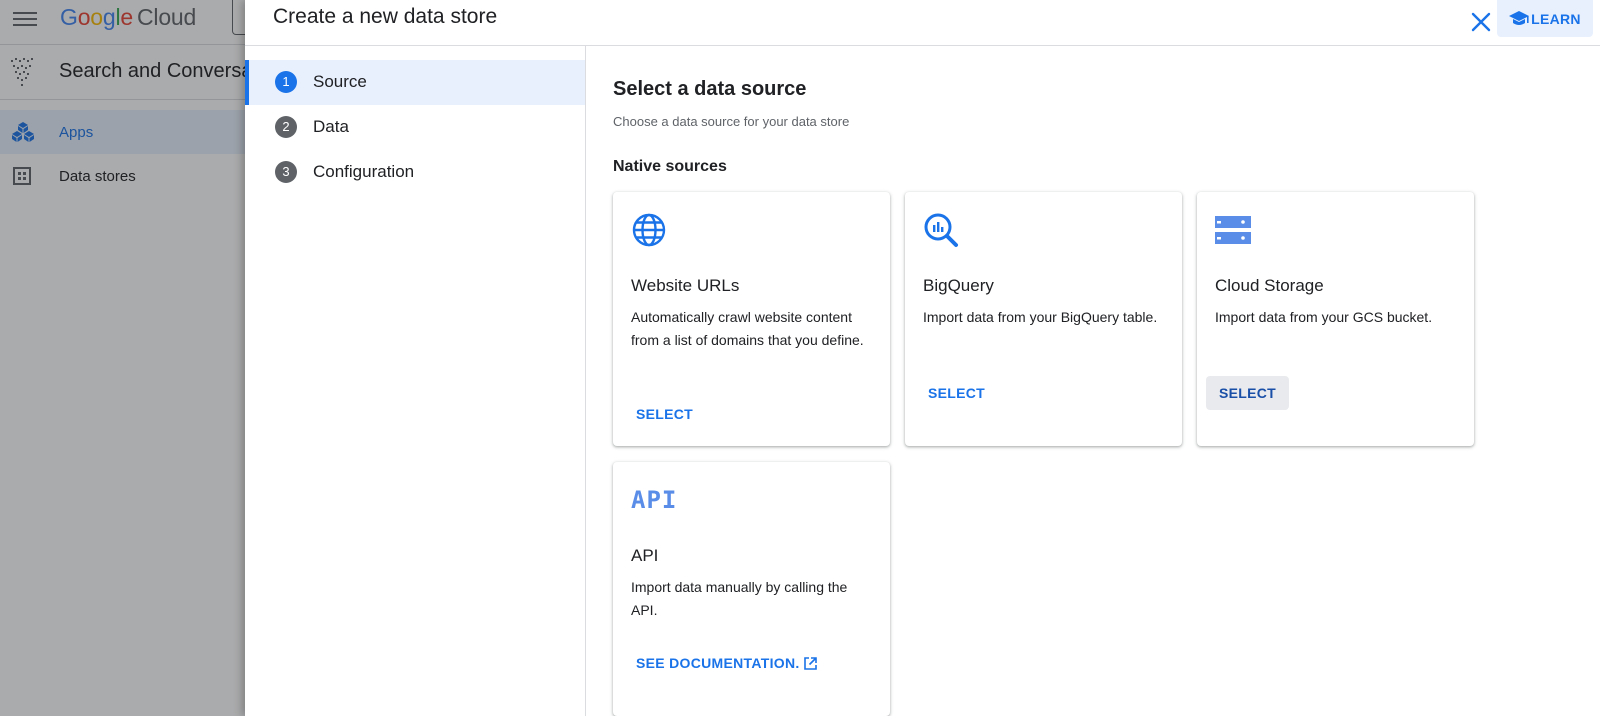 The image size is (1600, 716). I want to click on open-in-new-icon, so click(810, 663).